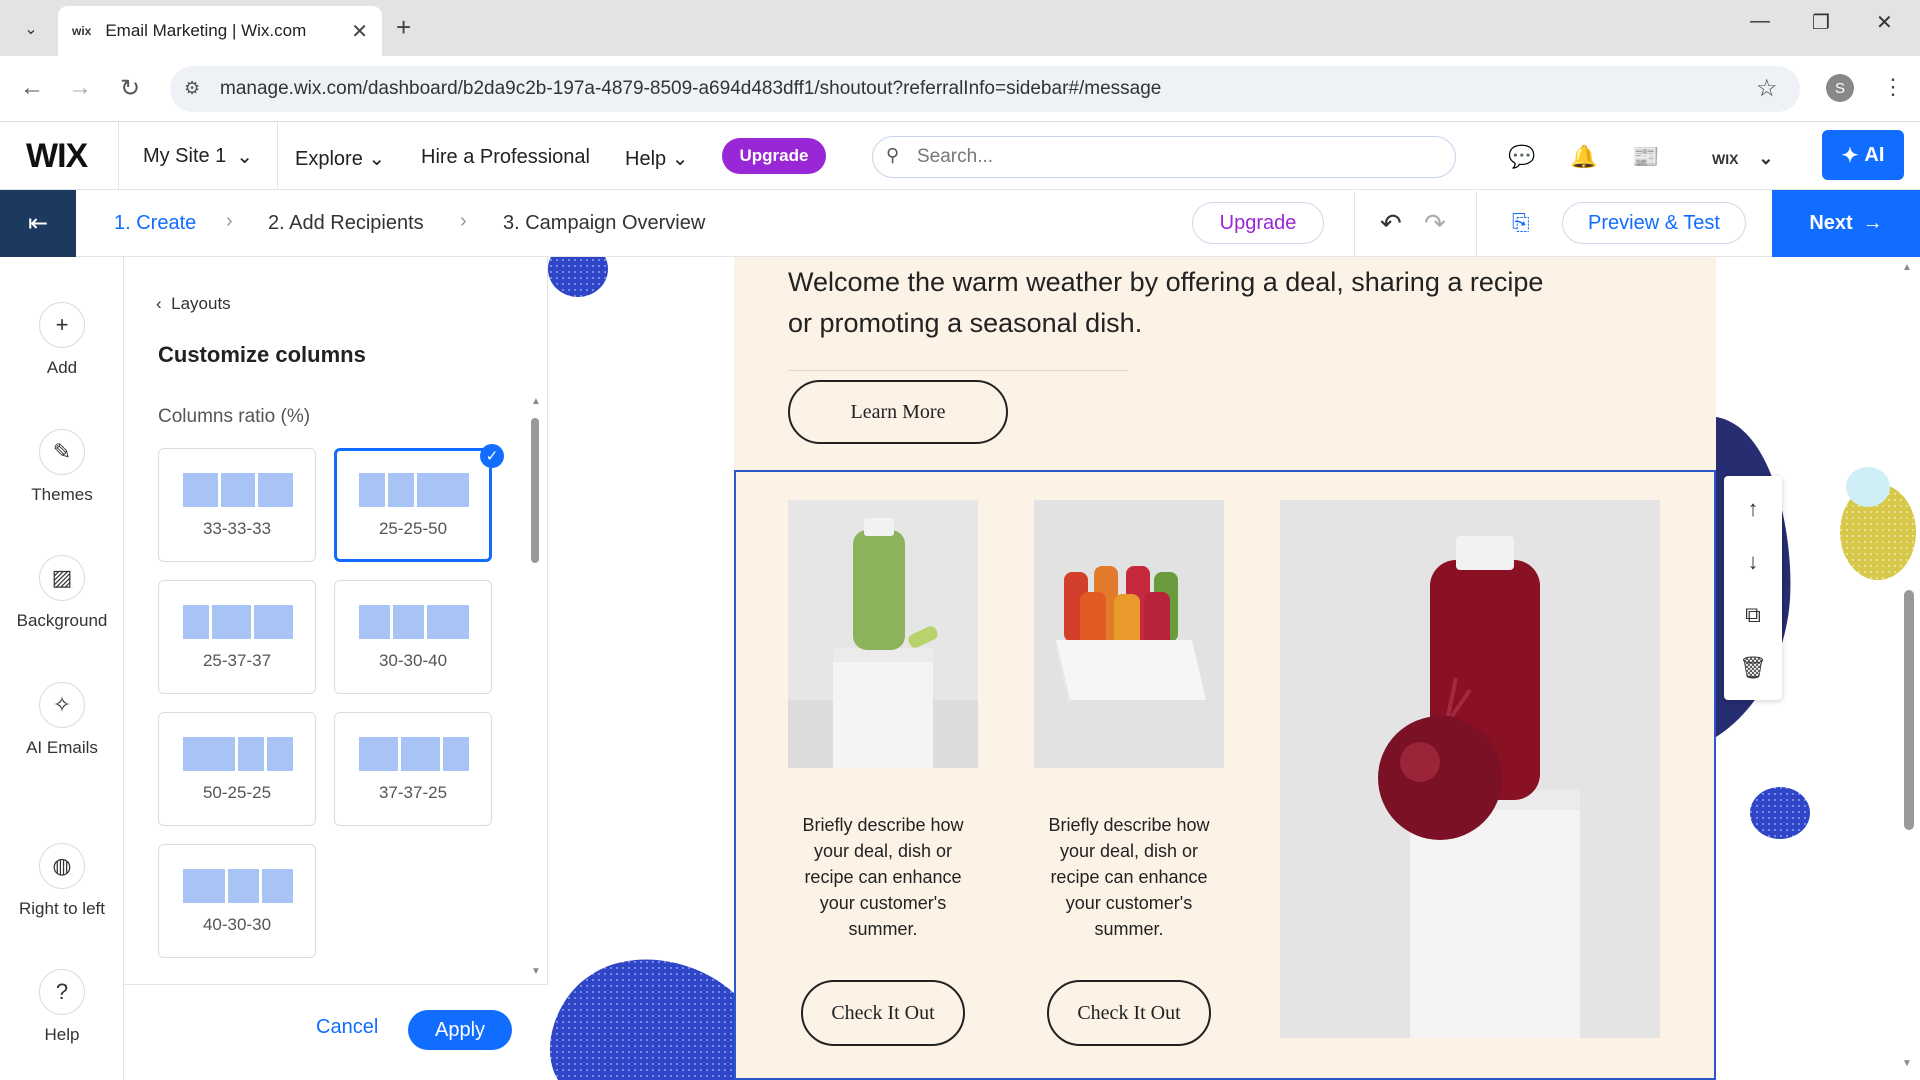 The width and height of the screenshot is (1920, 1080). I want to click on step-create: 1. Create, so click(155, 223).